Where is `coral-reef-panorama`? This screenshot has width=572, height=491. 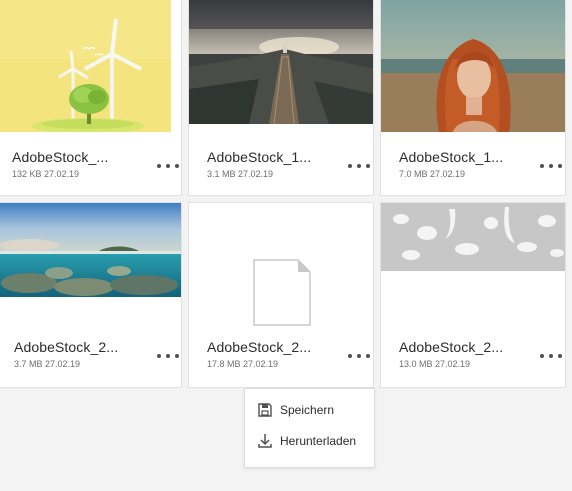
coral-reef-panorama is located at coordinates (90, 250).